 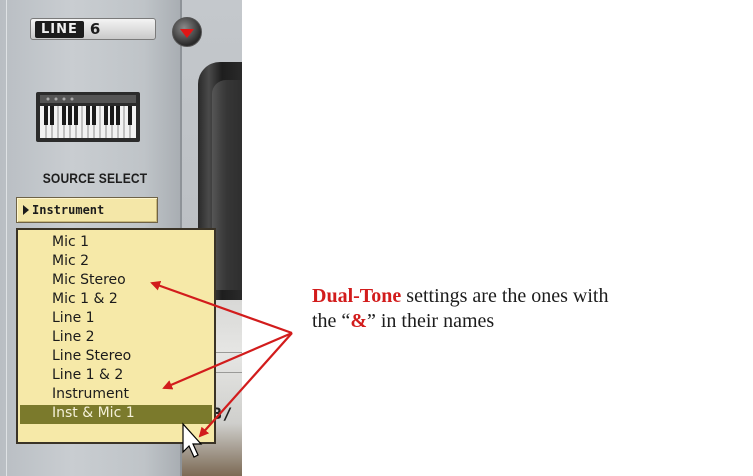 What do you see at coordinates (116, 262) in the screenshot?
I see `option-mic-2: Mic 2` at bounding box center [116, 262].